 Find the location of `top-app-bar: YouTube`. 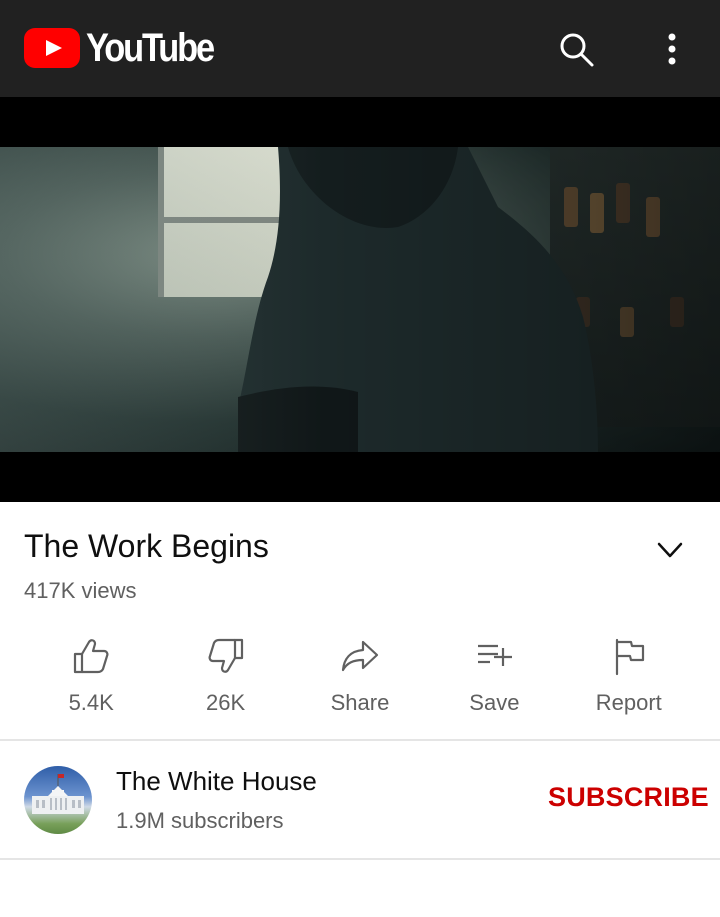

top-app-bar: YouTube is located at coordinates (360, 48).